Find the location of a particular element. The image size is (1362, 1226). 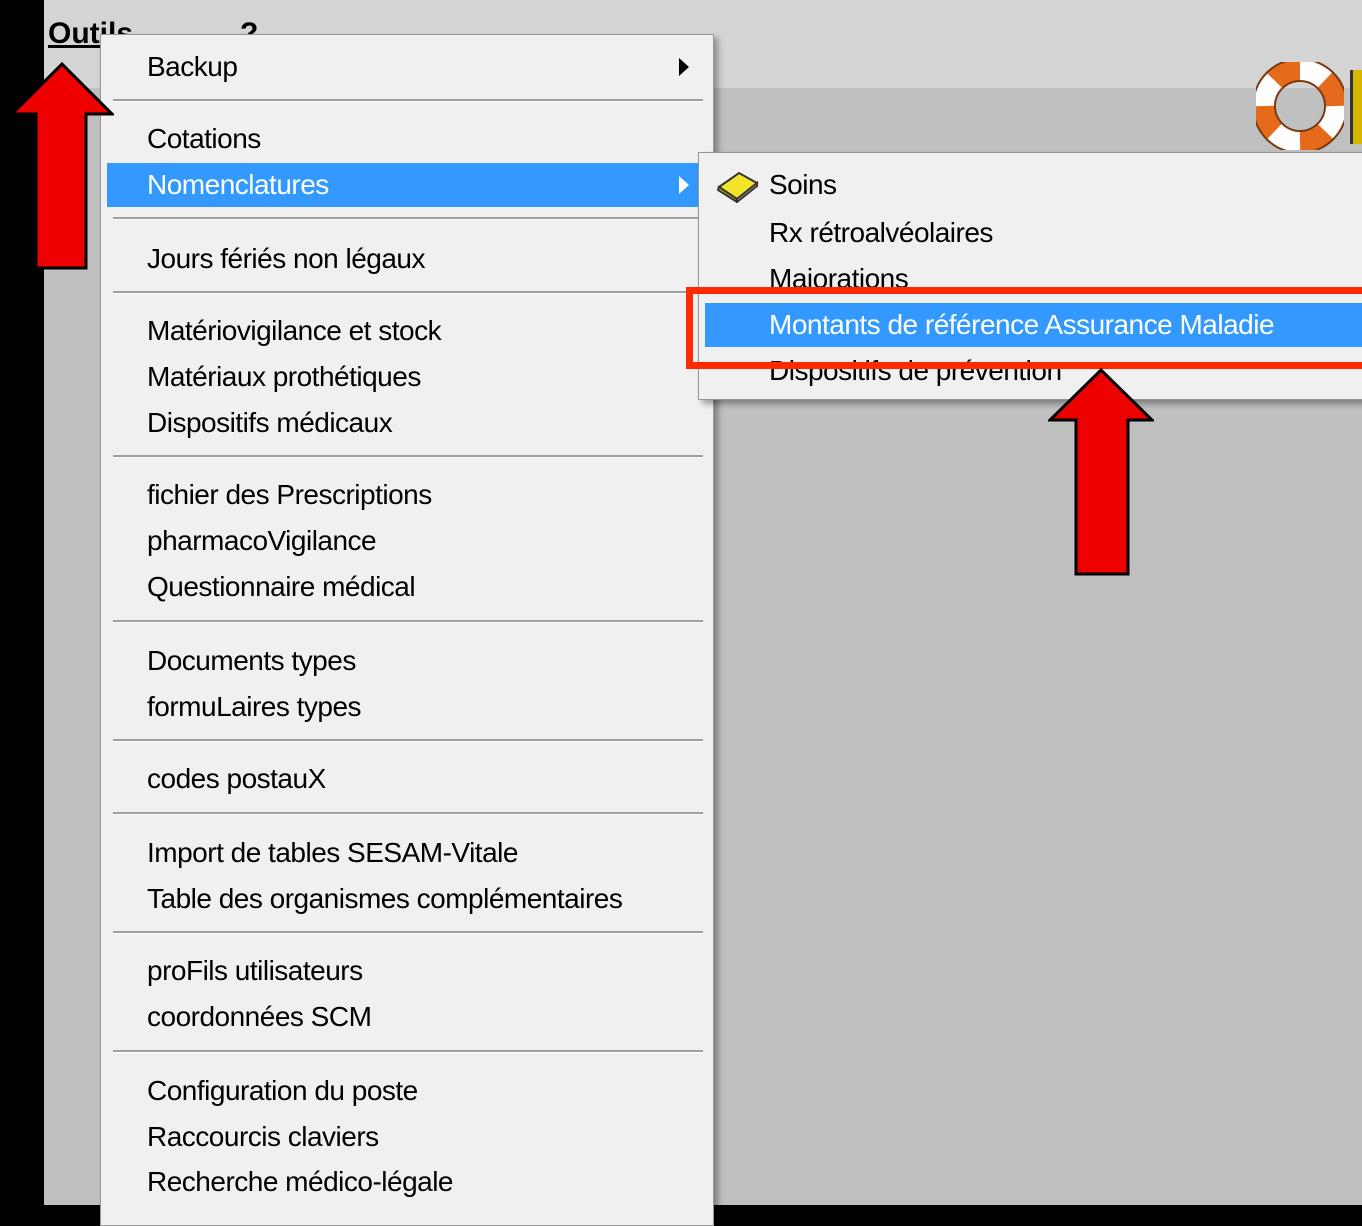

menu-item-materiaux-prothetiques: Matériaux prothétiques is located at coordinates (405, 377).